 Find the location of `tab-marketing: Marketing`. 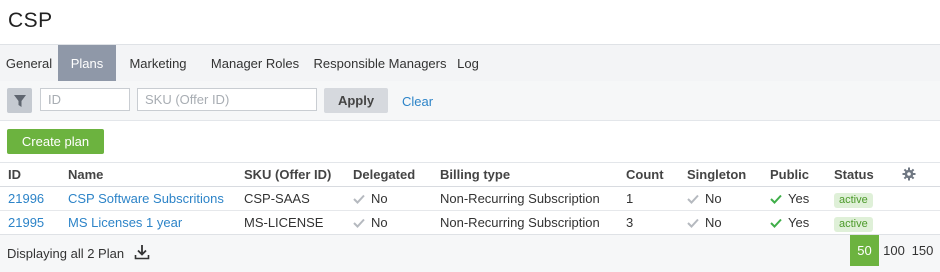

tab-marketing: Marketing is located at coordinates (158, 63).